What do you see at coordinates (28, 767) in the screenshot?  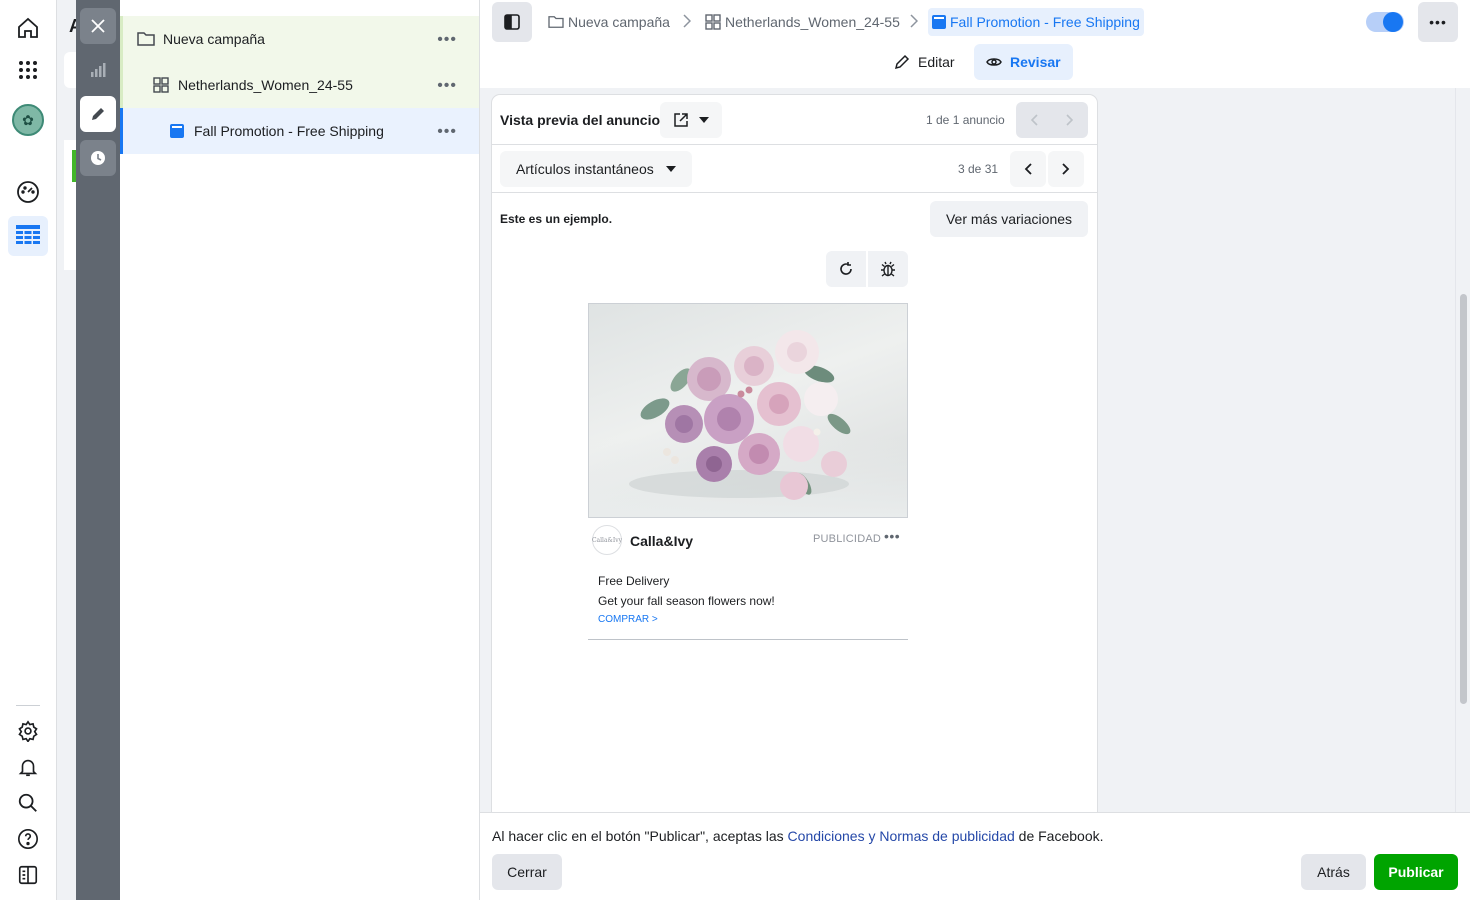 I see `notifications-icon` at bounding box center [28, 767].